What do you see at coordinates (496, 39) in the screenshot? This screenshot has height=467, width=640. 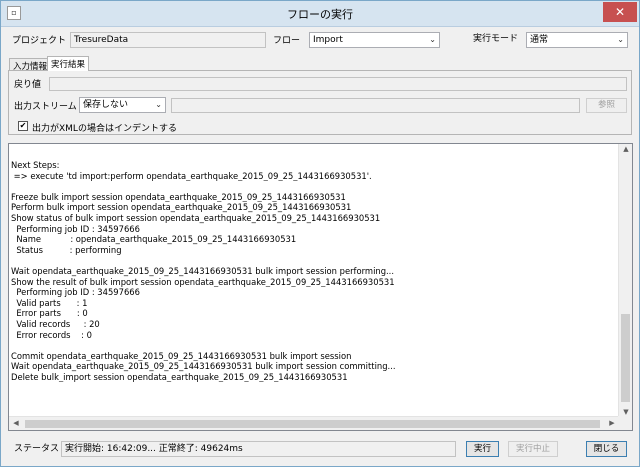 I see `mode-label: 実行モード` at bounding box center [496, 39].